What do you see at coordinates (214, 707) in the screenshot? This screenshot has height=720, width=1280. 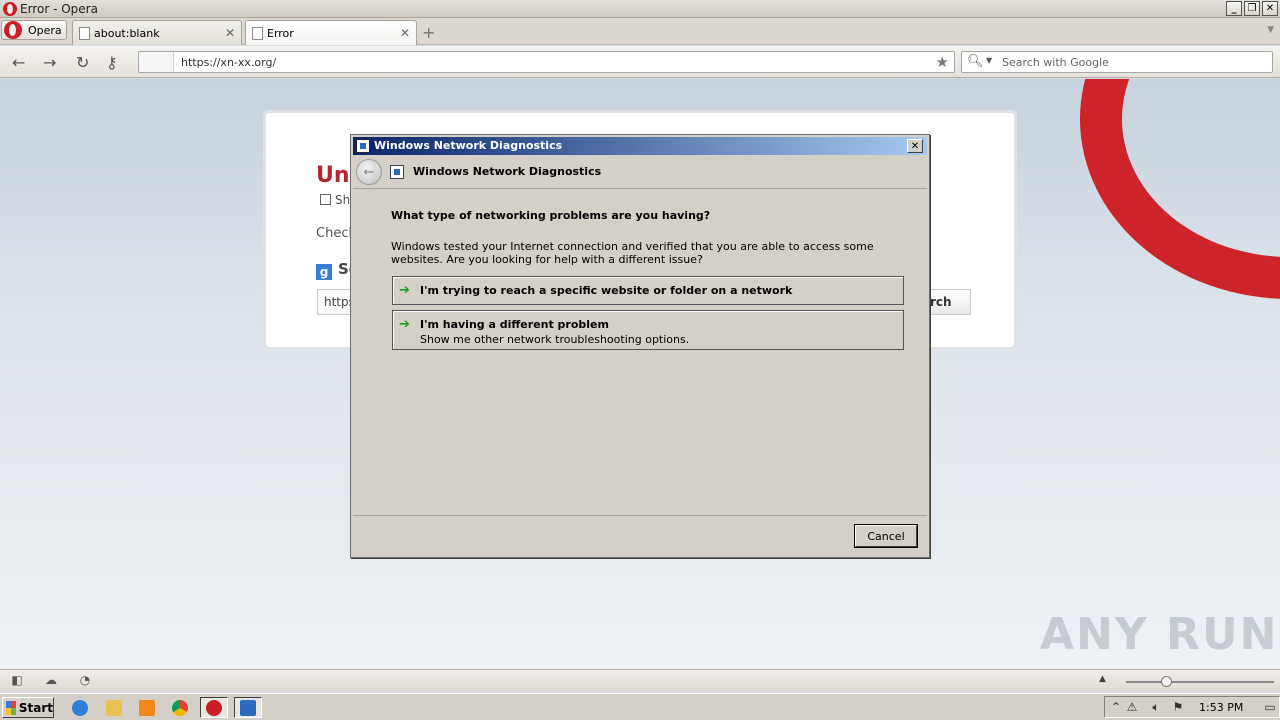 I see `opera-taskbar-icon` at bounding box center [214, 707].